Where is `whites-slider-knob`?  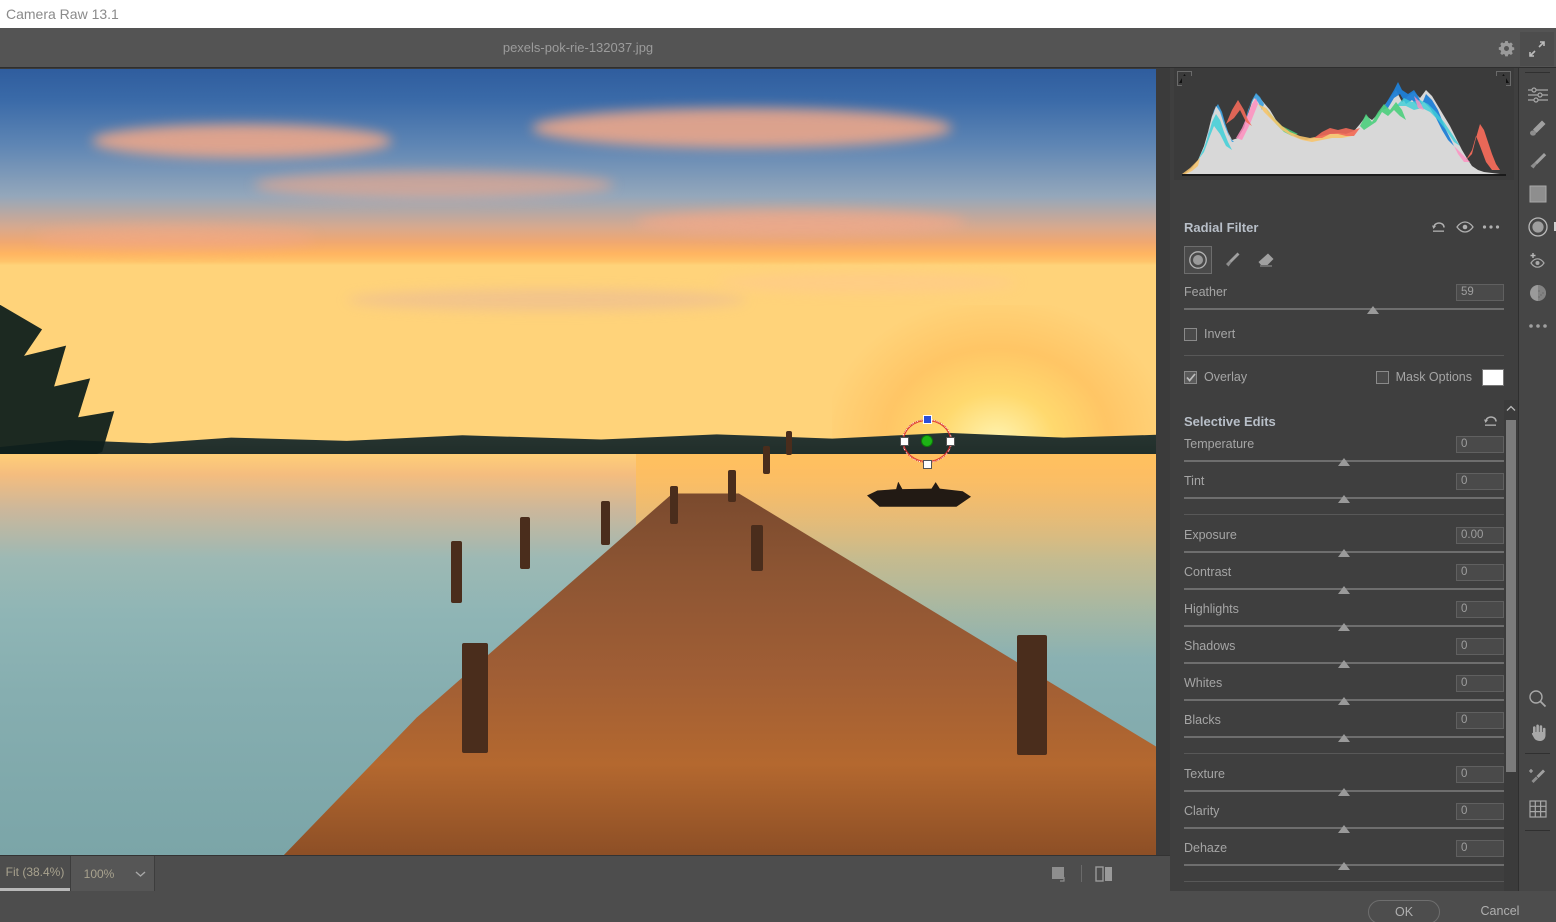 whites-slider-knob is located at coordinates (1344, 701).